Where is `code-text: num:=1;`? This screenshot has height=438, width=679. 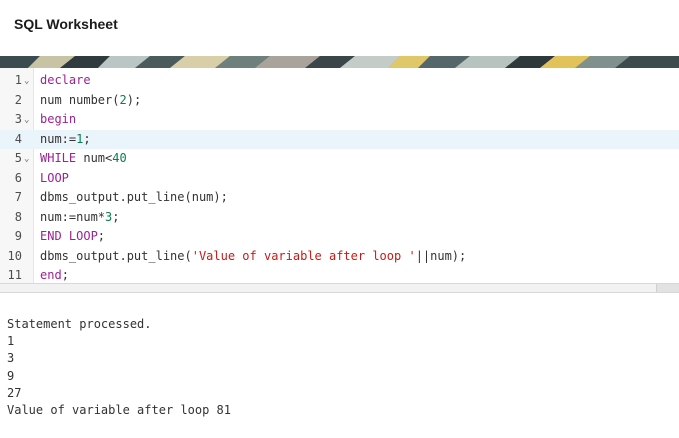 code-text: num:=1; is located at coordinates (65, 140).